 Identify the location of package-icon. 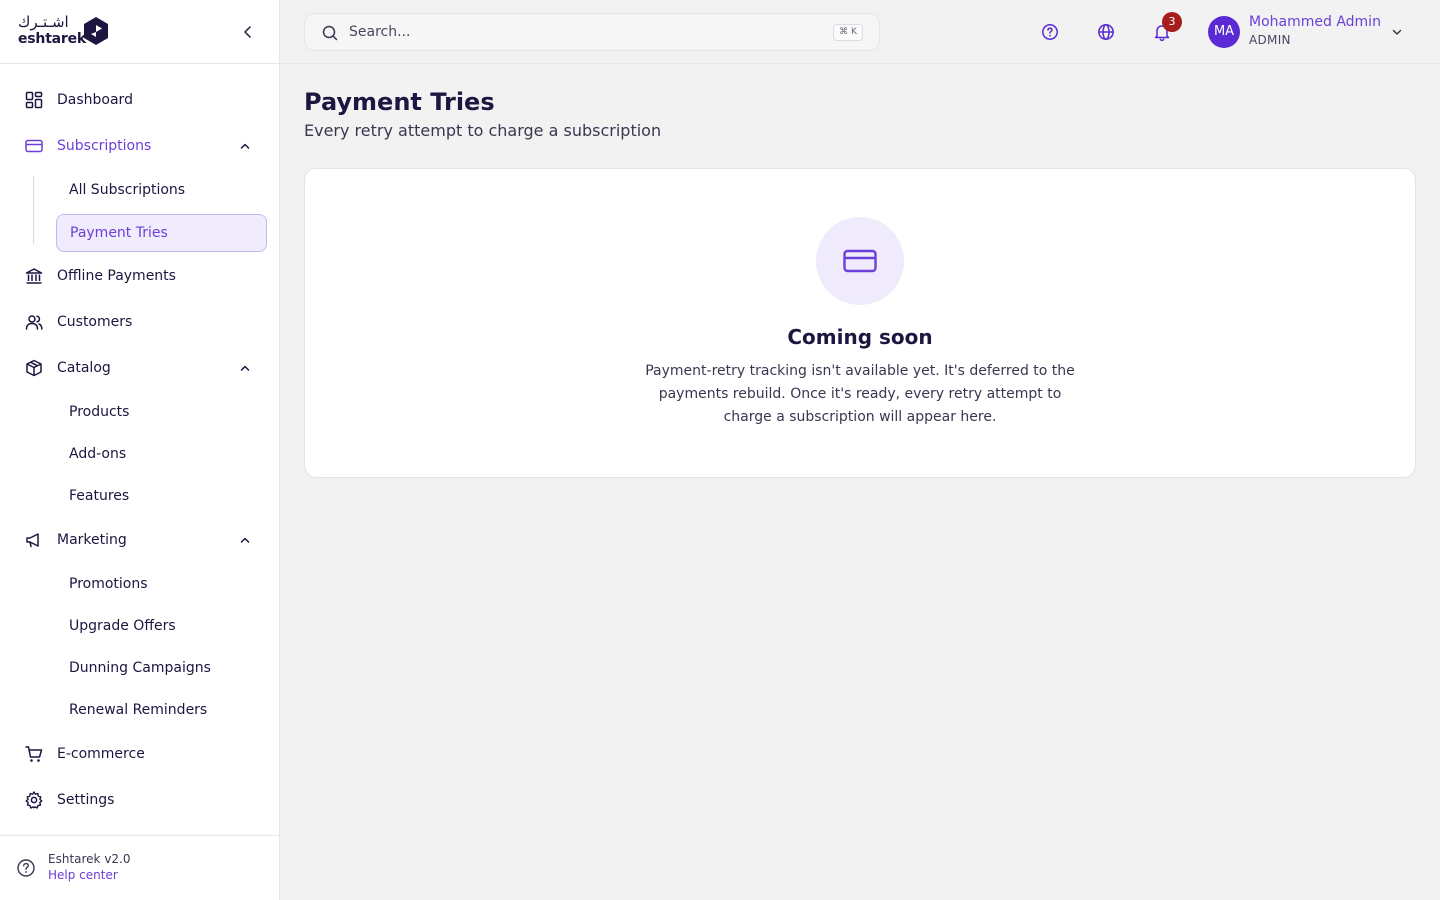
(34, 368).